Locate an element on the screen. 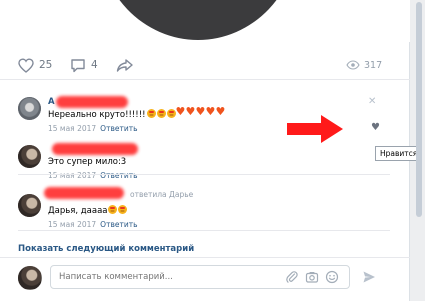  share-button is located at coordinates (125, 65).